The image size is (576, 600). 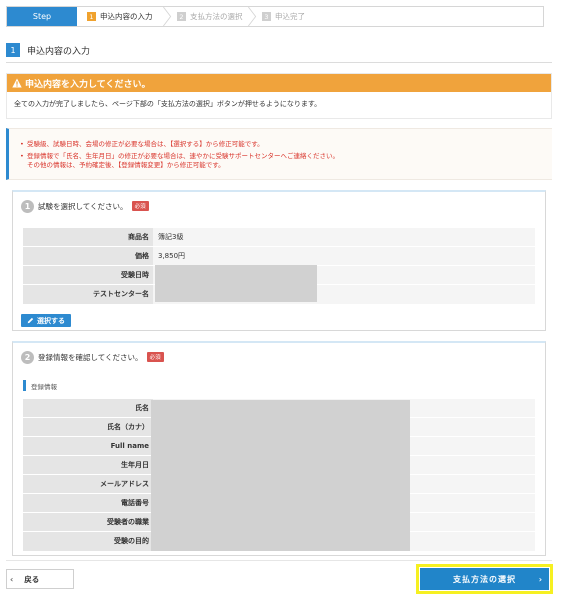 I want to click on notice-line-3: その他の情報は、予約確定後、【登録情報変更】から修正可能です。, so click(x=126, y=165).